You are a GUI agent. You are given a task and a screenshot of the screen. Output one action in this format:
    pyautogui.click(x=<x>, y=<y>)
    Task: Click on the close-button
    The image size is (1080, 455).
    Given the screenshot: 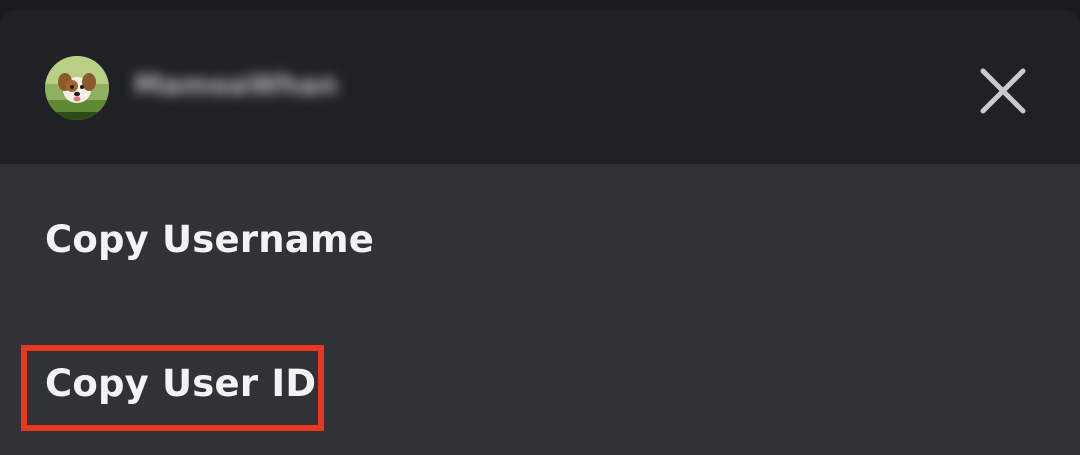 What is the action you would take?
    pyautogui.click(x=1003, y=91)
    